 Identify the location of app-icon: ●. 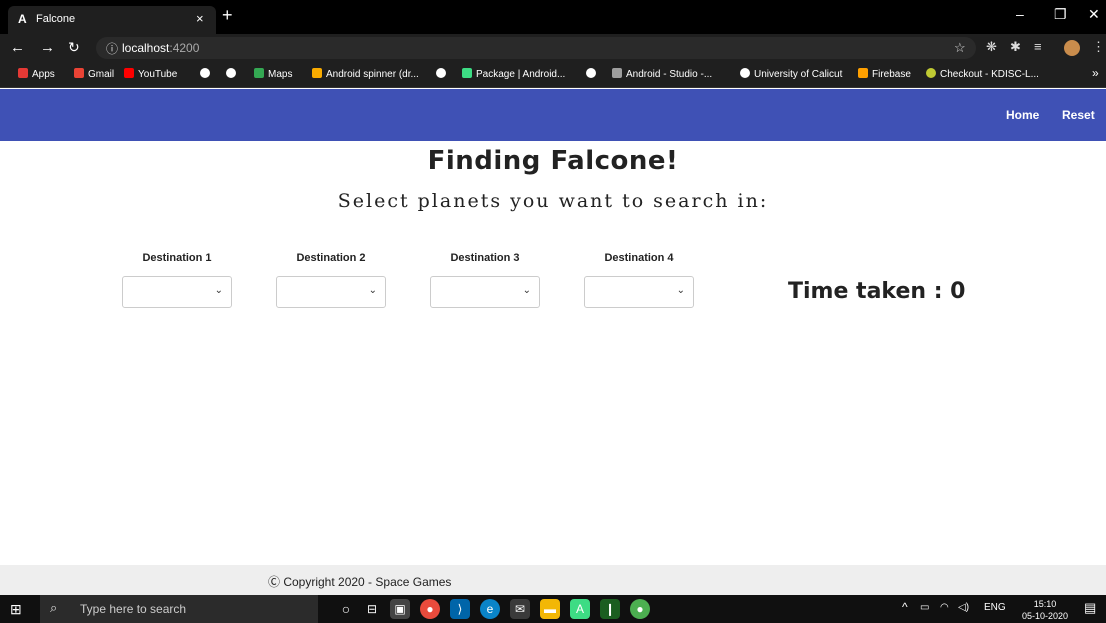
(640, 609).